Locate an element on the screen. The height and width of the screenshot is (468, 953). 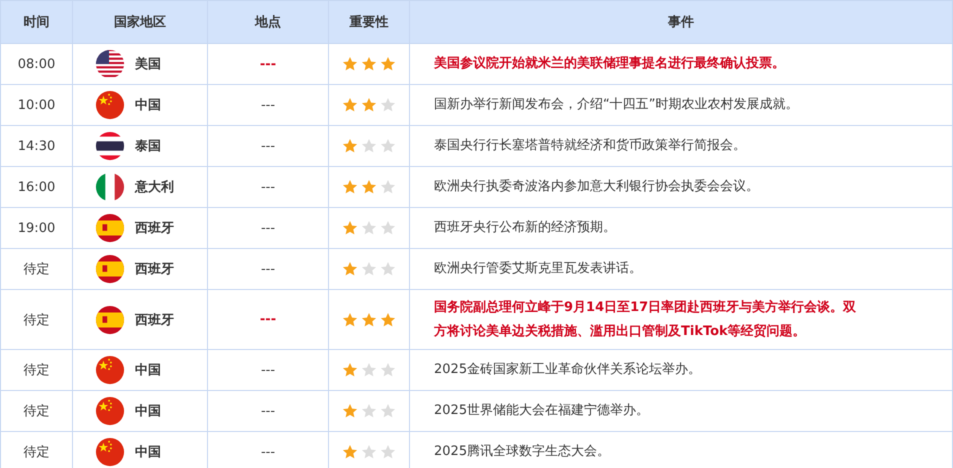
event-text: 欧洲央行执委奇波洛内参加意大利银行协会执委会会议。 is located at coordinates (596, 186).